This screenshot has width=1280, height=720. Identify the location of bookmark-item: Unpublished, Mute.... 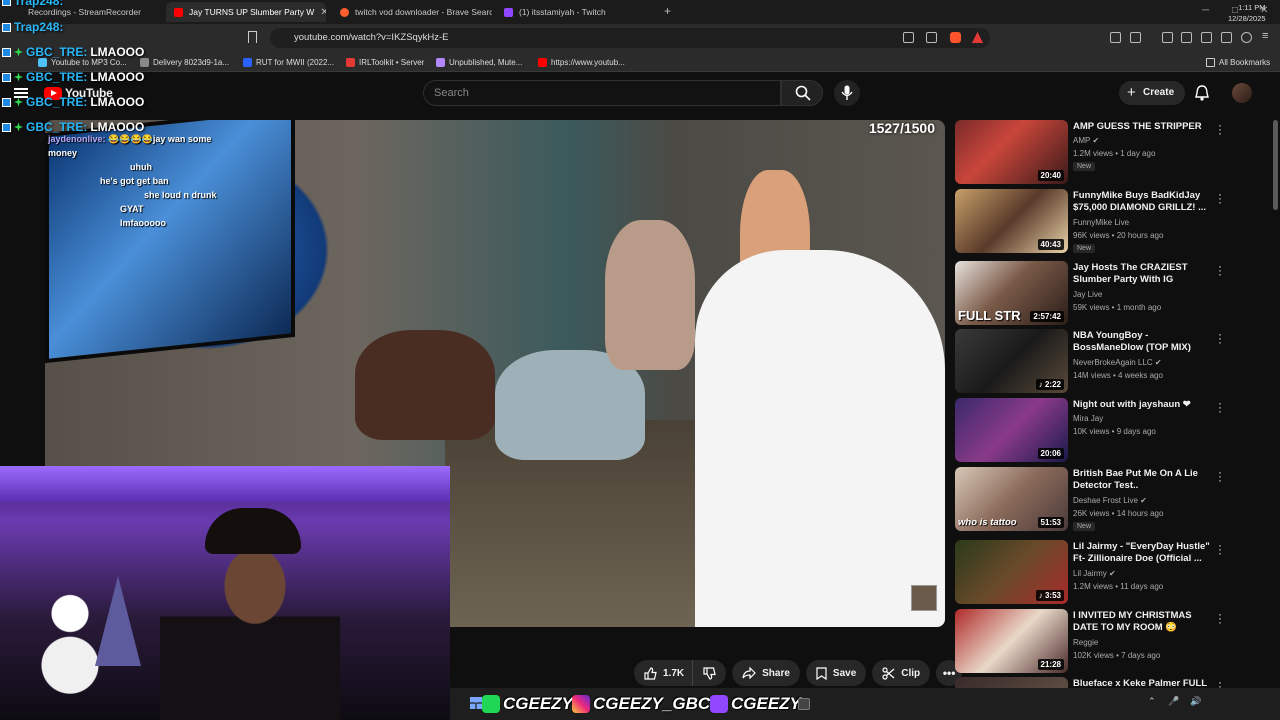
(479, 62).